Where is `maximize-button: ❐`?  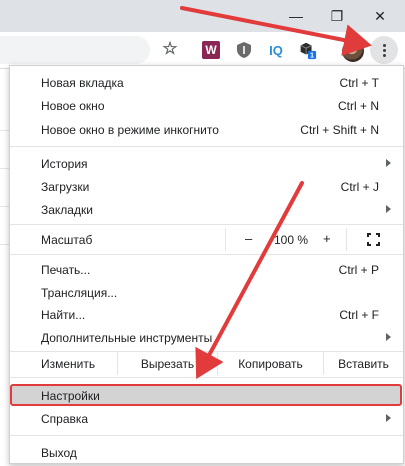
maximize-button: ❐ is located at coordinates (337, 16).